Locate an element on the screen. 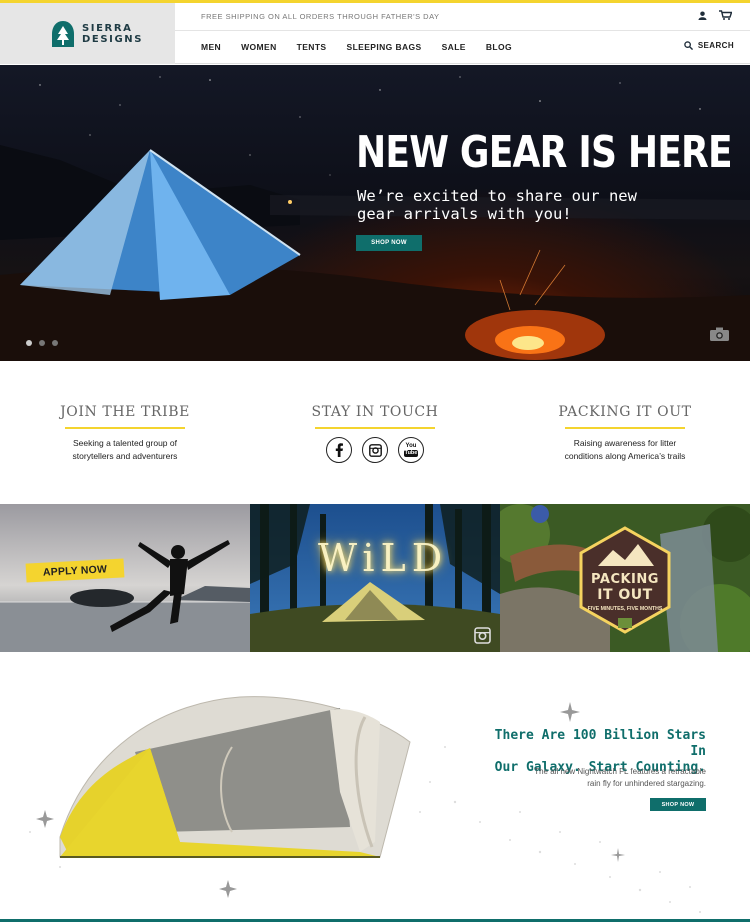  join-the-tribe-title: JOIN THE TRIBE is located at coordinates (125, 412).